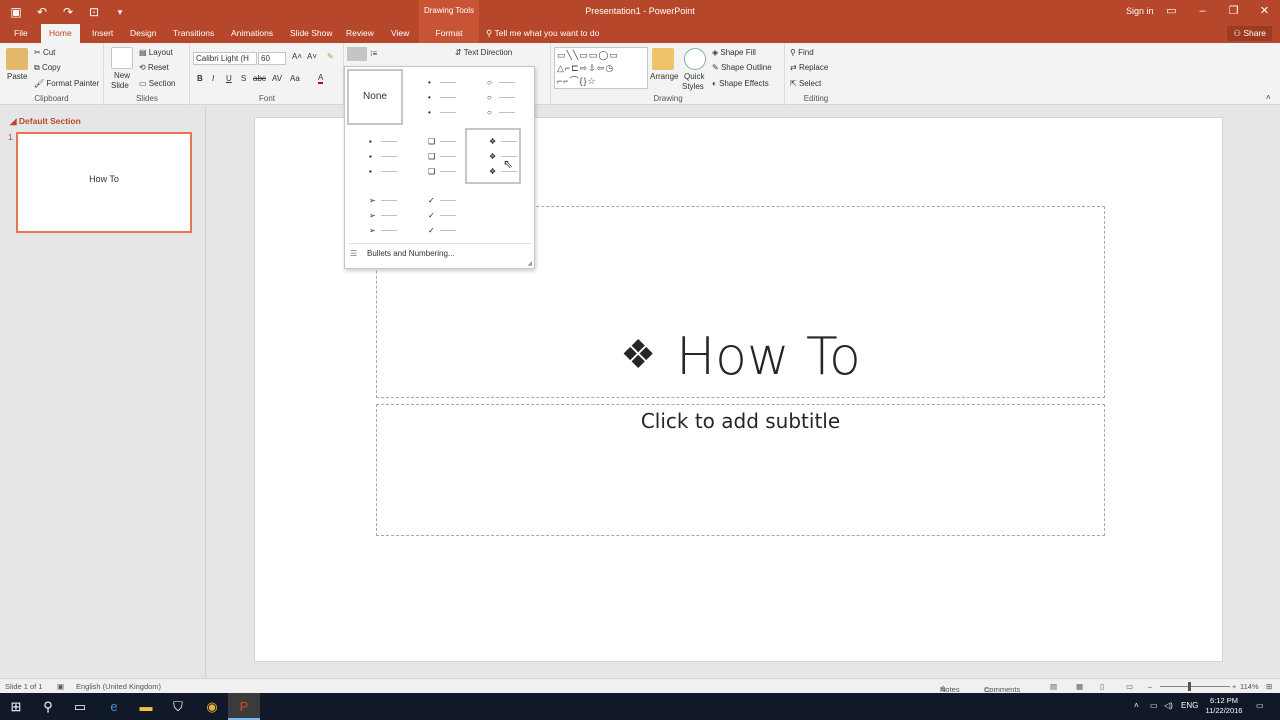 The height and width of the screenshot is (720, 1280). What do you see at coordinates (157, 83) in the screenshot?
I see `section-button: ▭ Section` at bounding box center [157, 83].